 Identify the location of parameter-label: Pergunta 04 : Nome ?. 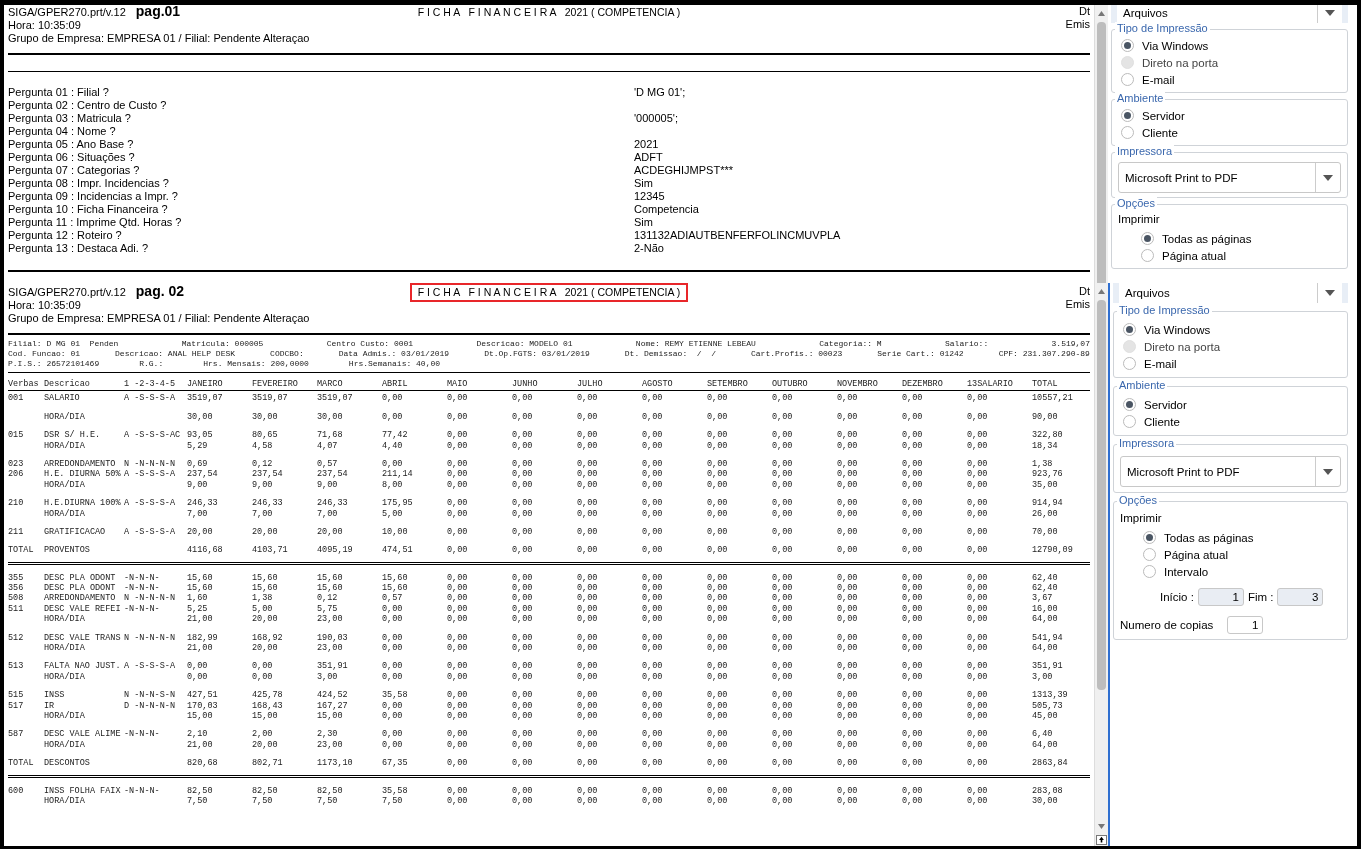
(62, 131).